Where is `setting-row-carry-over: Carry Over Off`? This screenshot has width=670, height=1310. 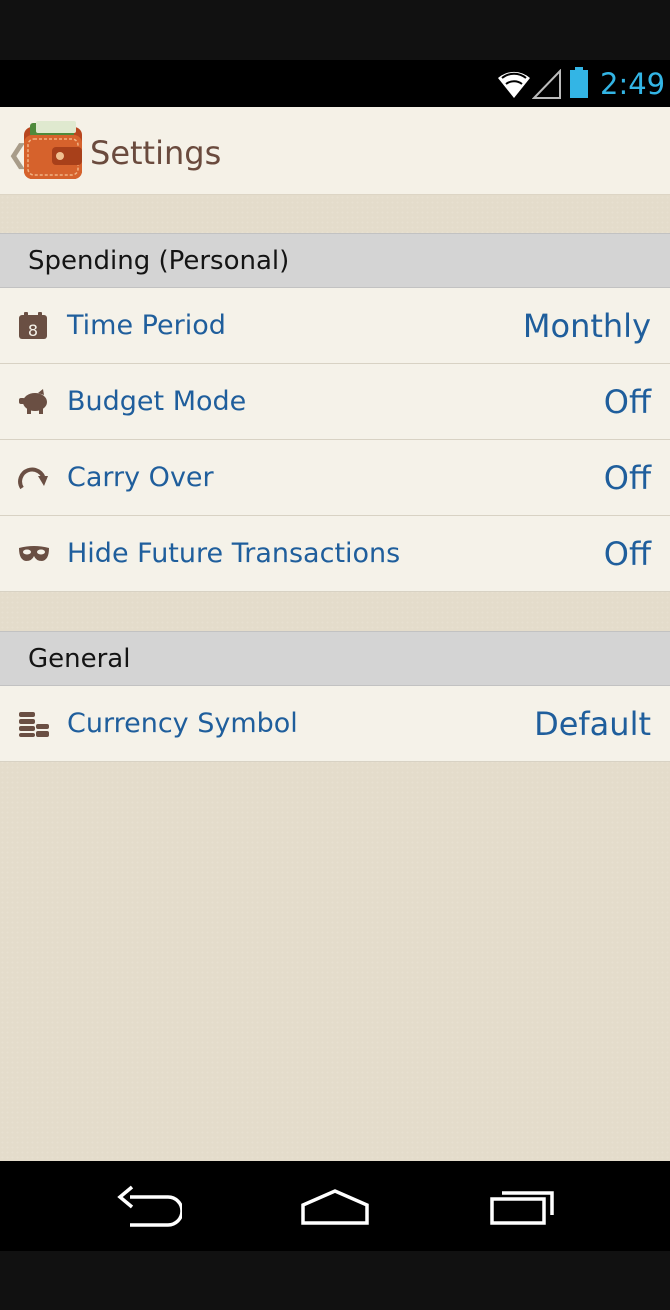 setting-row-carry-over: Carry Over Off is located at coordinates (335, 478).